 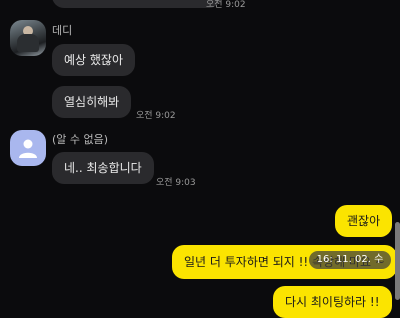 What do you see at coordinates (176, 183) in the screenshot?
I see `message-time: 오전 9:03` at bounding box center [176, 183].